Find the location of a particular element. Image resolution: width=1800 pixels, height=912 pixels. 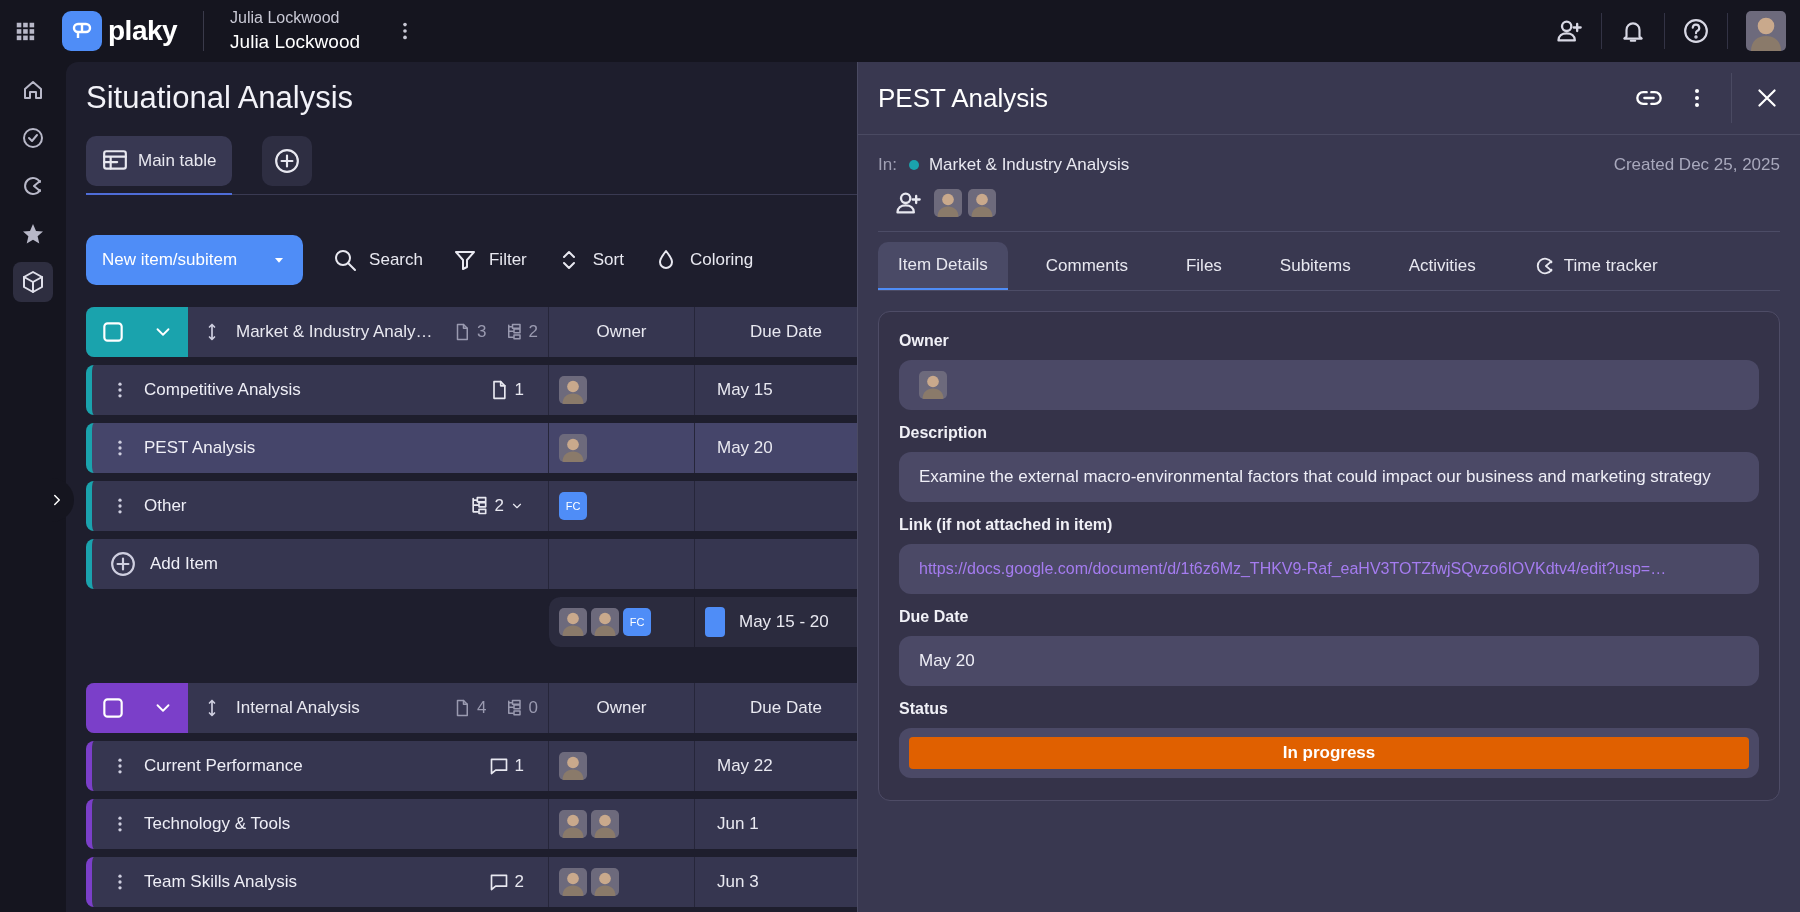

date-range-summary: May 15 - 20 is located at coordinates (775, 622).